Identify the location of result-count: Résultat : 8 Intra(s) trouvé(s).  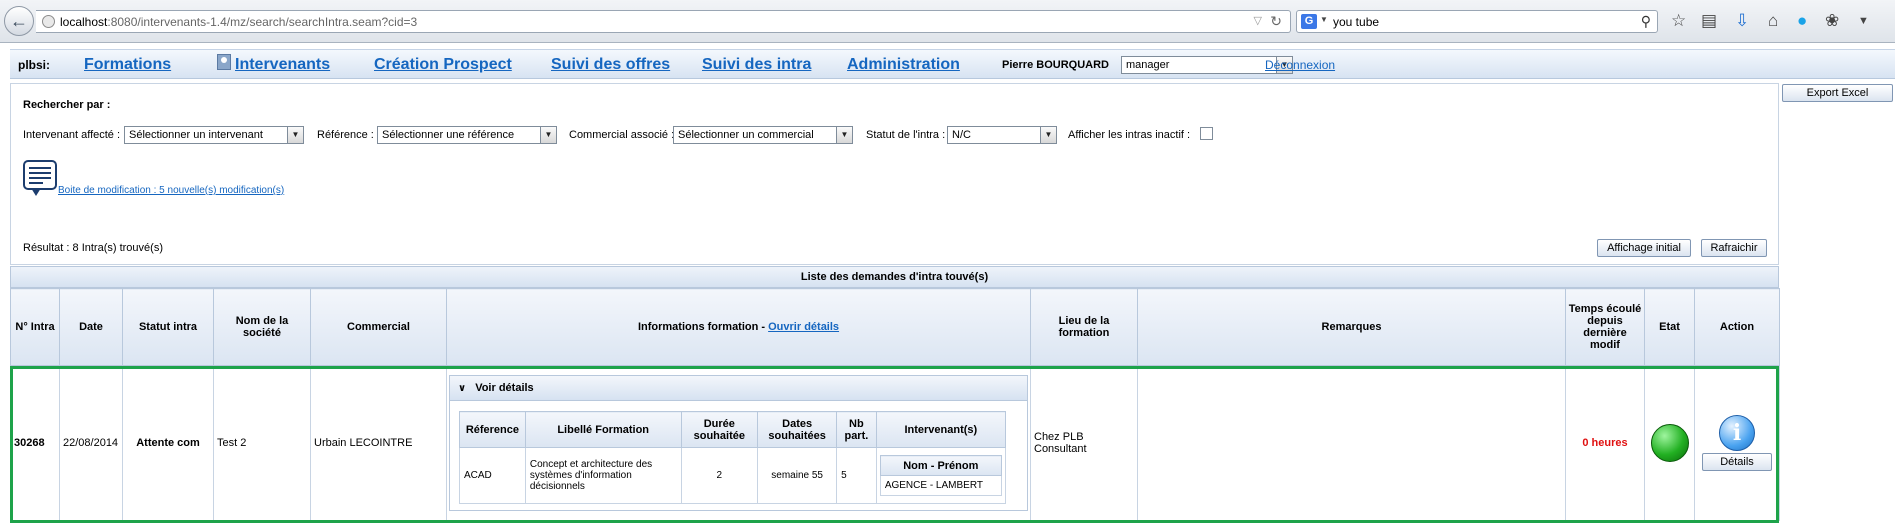
(93, 248).